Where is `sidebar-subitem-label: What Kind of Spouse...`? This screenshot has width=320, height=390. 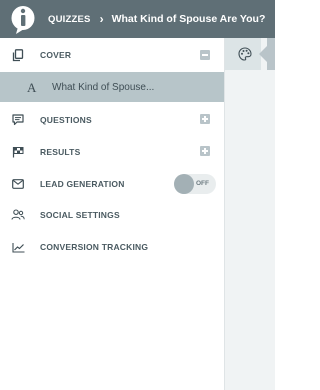
sidebar-subitem-label: What Kind of Spouse... is located at coordinates (103, 87).